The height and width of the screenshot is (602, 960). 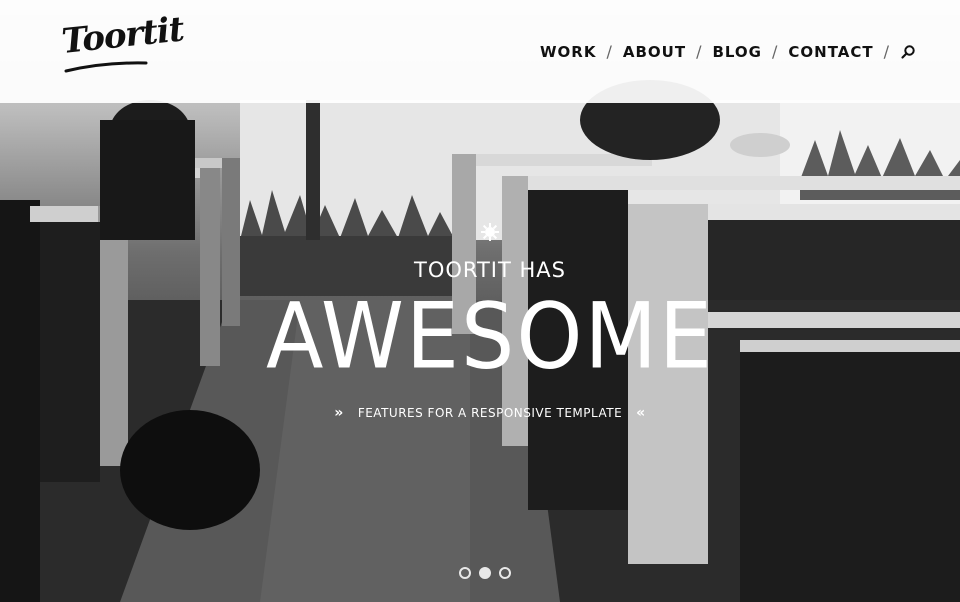 I want to click on nav-about: ABOUT, so click(x=654, y=52).